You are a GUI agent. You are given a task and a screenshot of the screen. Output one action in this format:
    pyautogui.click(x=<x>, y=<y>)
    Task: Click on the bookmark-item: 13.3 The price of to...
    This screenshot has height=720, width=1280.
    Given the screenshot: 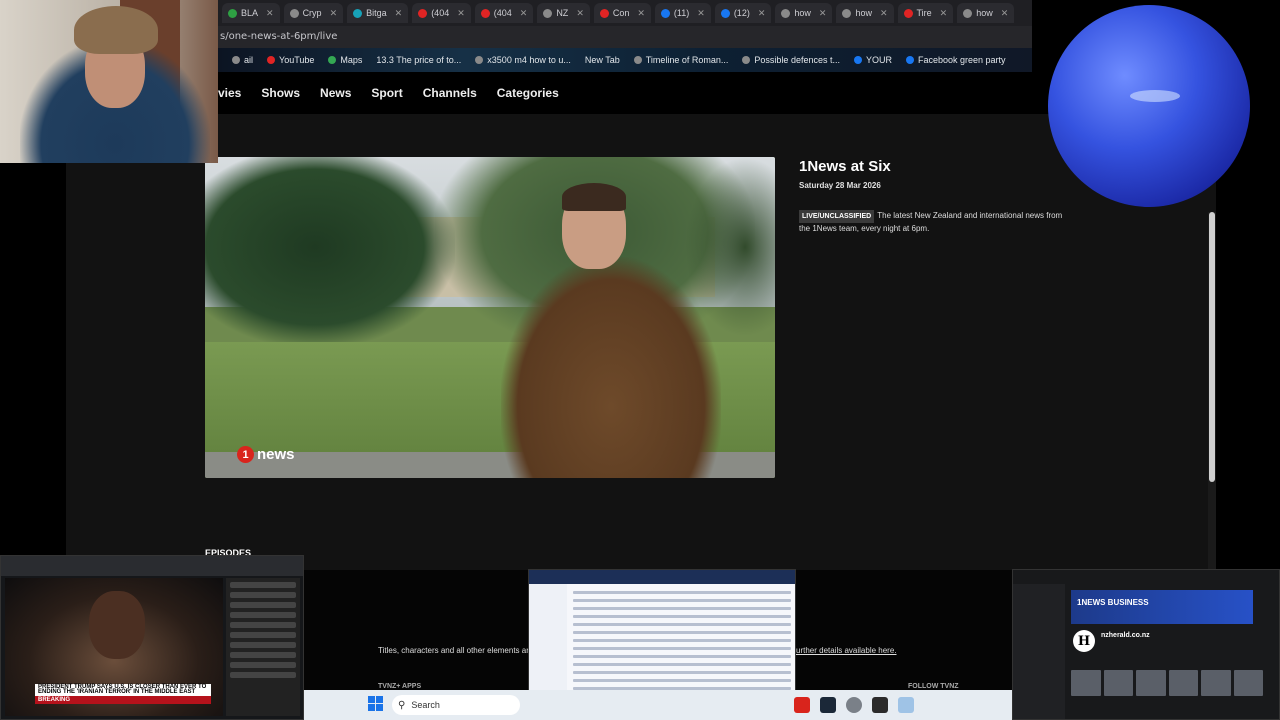 What is the action you would take?
    pyautogui.click(x=418, y=60)
    